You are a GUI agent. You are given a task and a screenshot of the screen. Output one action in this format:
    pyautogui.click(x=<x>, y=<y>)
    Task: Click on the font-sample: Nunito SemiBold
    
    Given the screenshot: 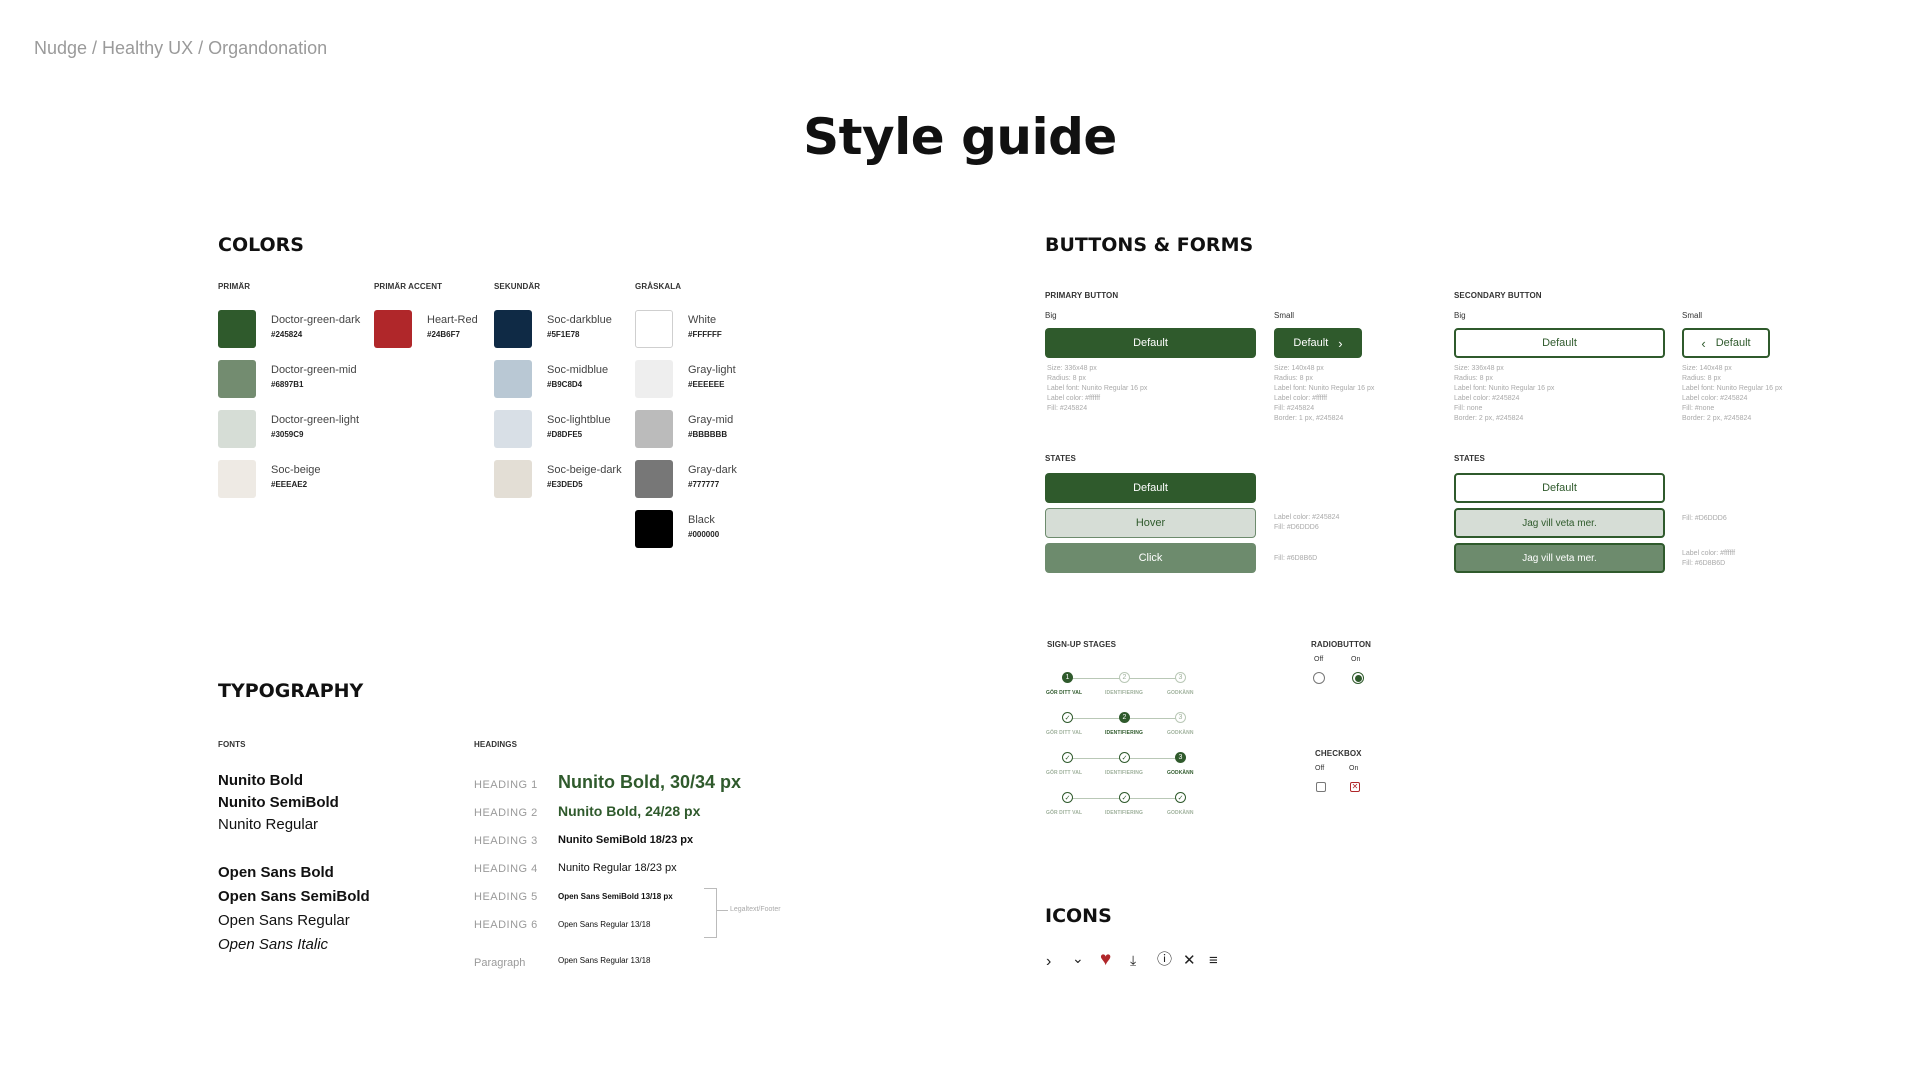 What is the action you would take?
    pyautogui.click(x=278, y=802)
    